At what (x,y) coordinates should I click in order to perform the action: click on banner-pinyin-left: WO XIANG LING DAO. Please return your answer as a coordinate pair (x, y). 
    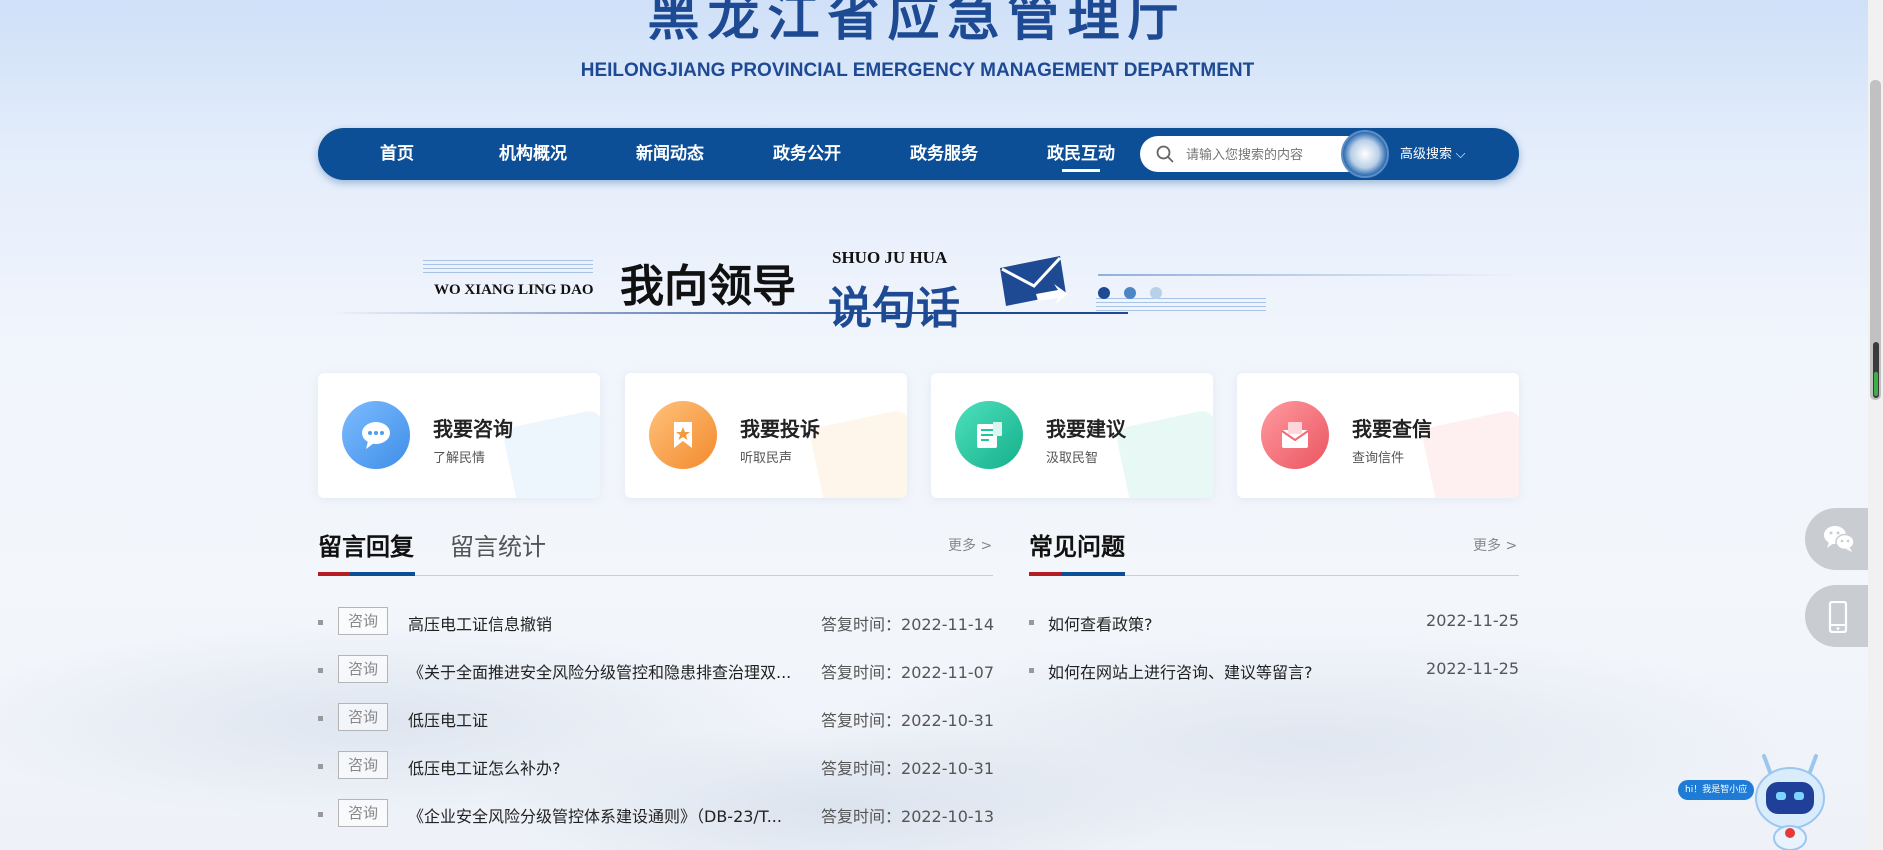
    Looking at the image, I should click on (514, 290).